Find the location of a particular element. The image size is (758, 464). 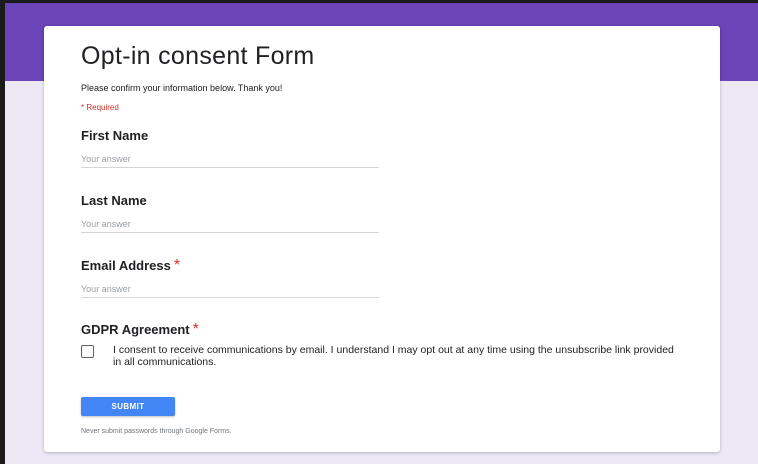

question-last-name: Last Name is located at coordinates (114, 201).